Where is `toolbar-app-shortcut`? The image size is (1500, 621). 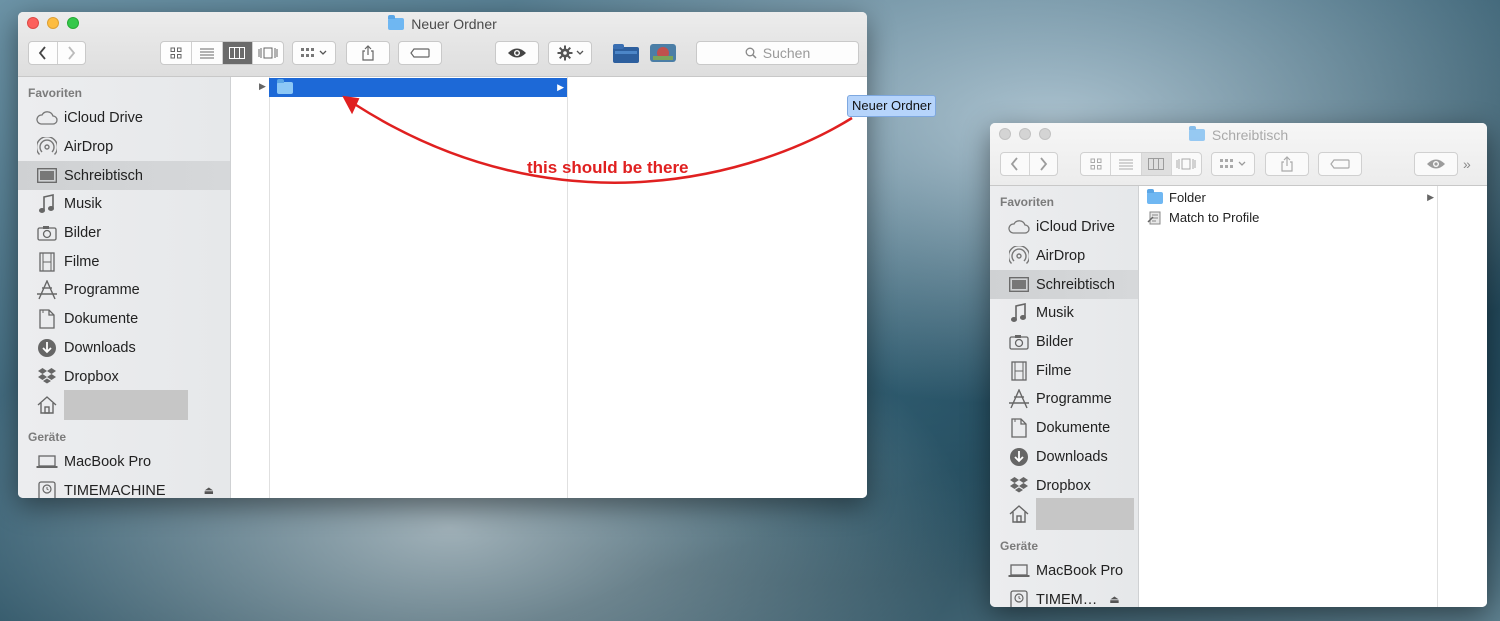 toolbar-app-shortcut is located at coordinates (663, 53).